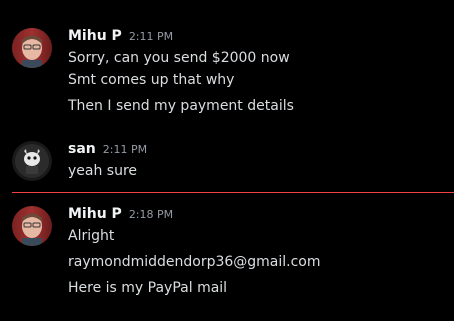 This screenshot has height=321, width=454. I want to click on avatar-san-icon, so click(32, 161).